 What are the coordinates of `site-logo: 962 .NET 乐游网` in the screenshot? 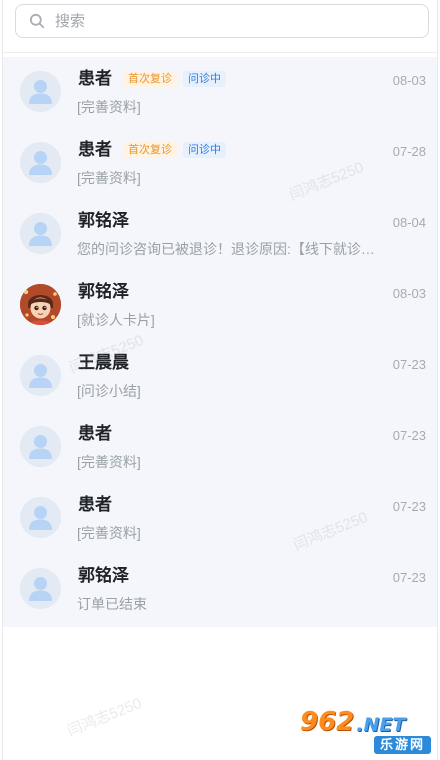 It's located at (366, 731).